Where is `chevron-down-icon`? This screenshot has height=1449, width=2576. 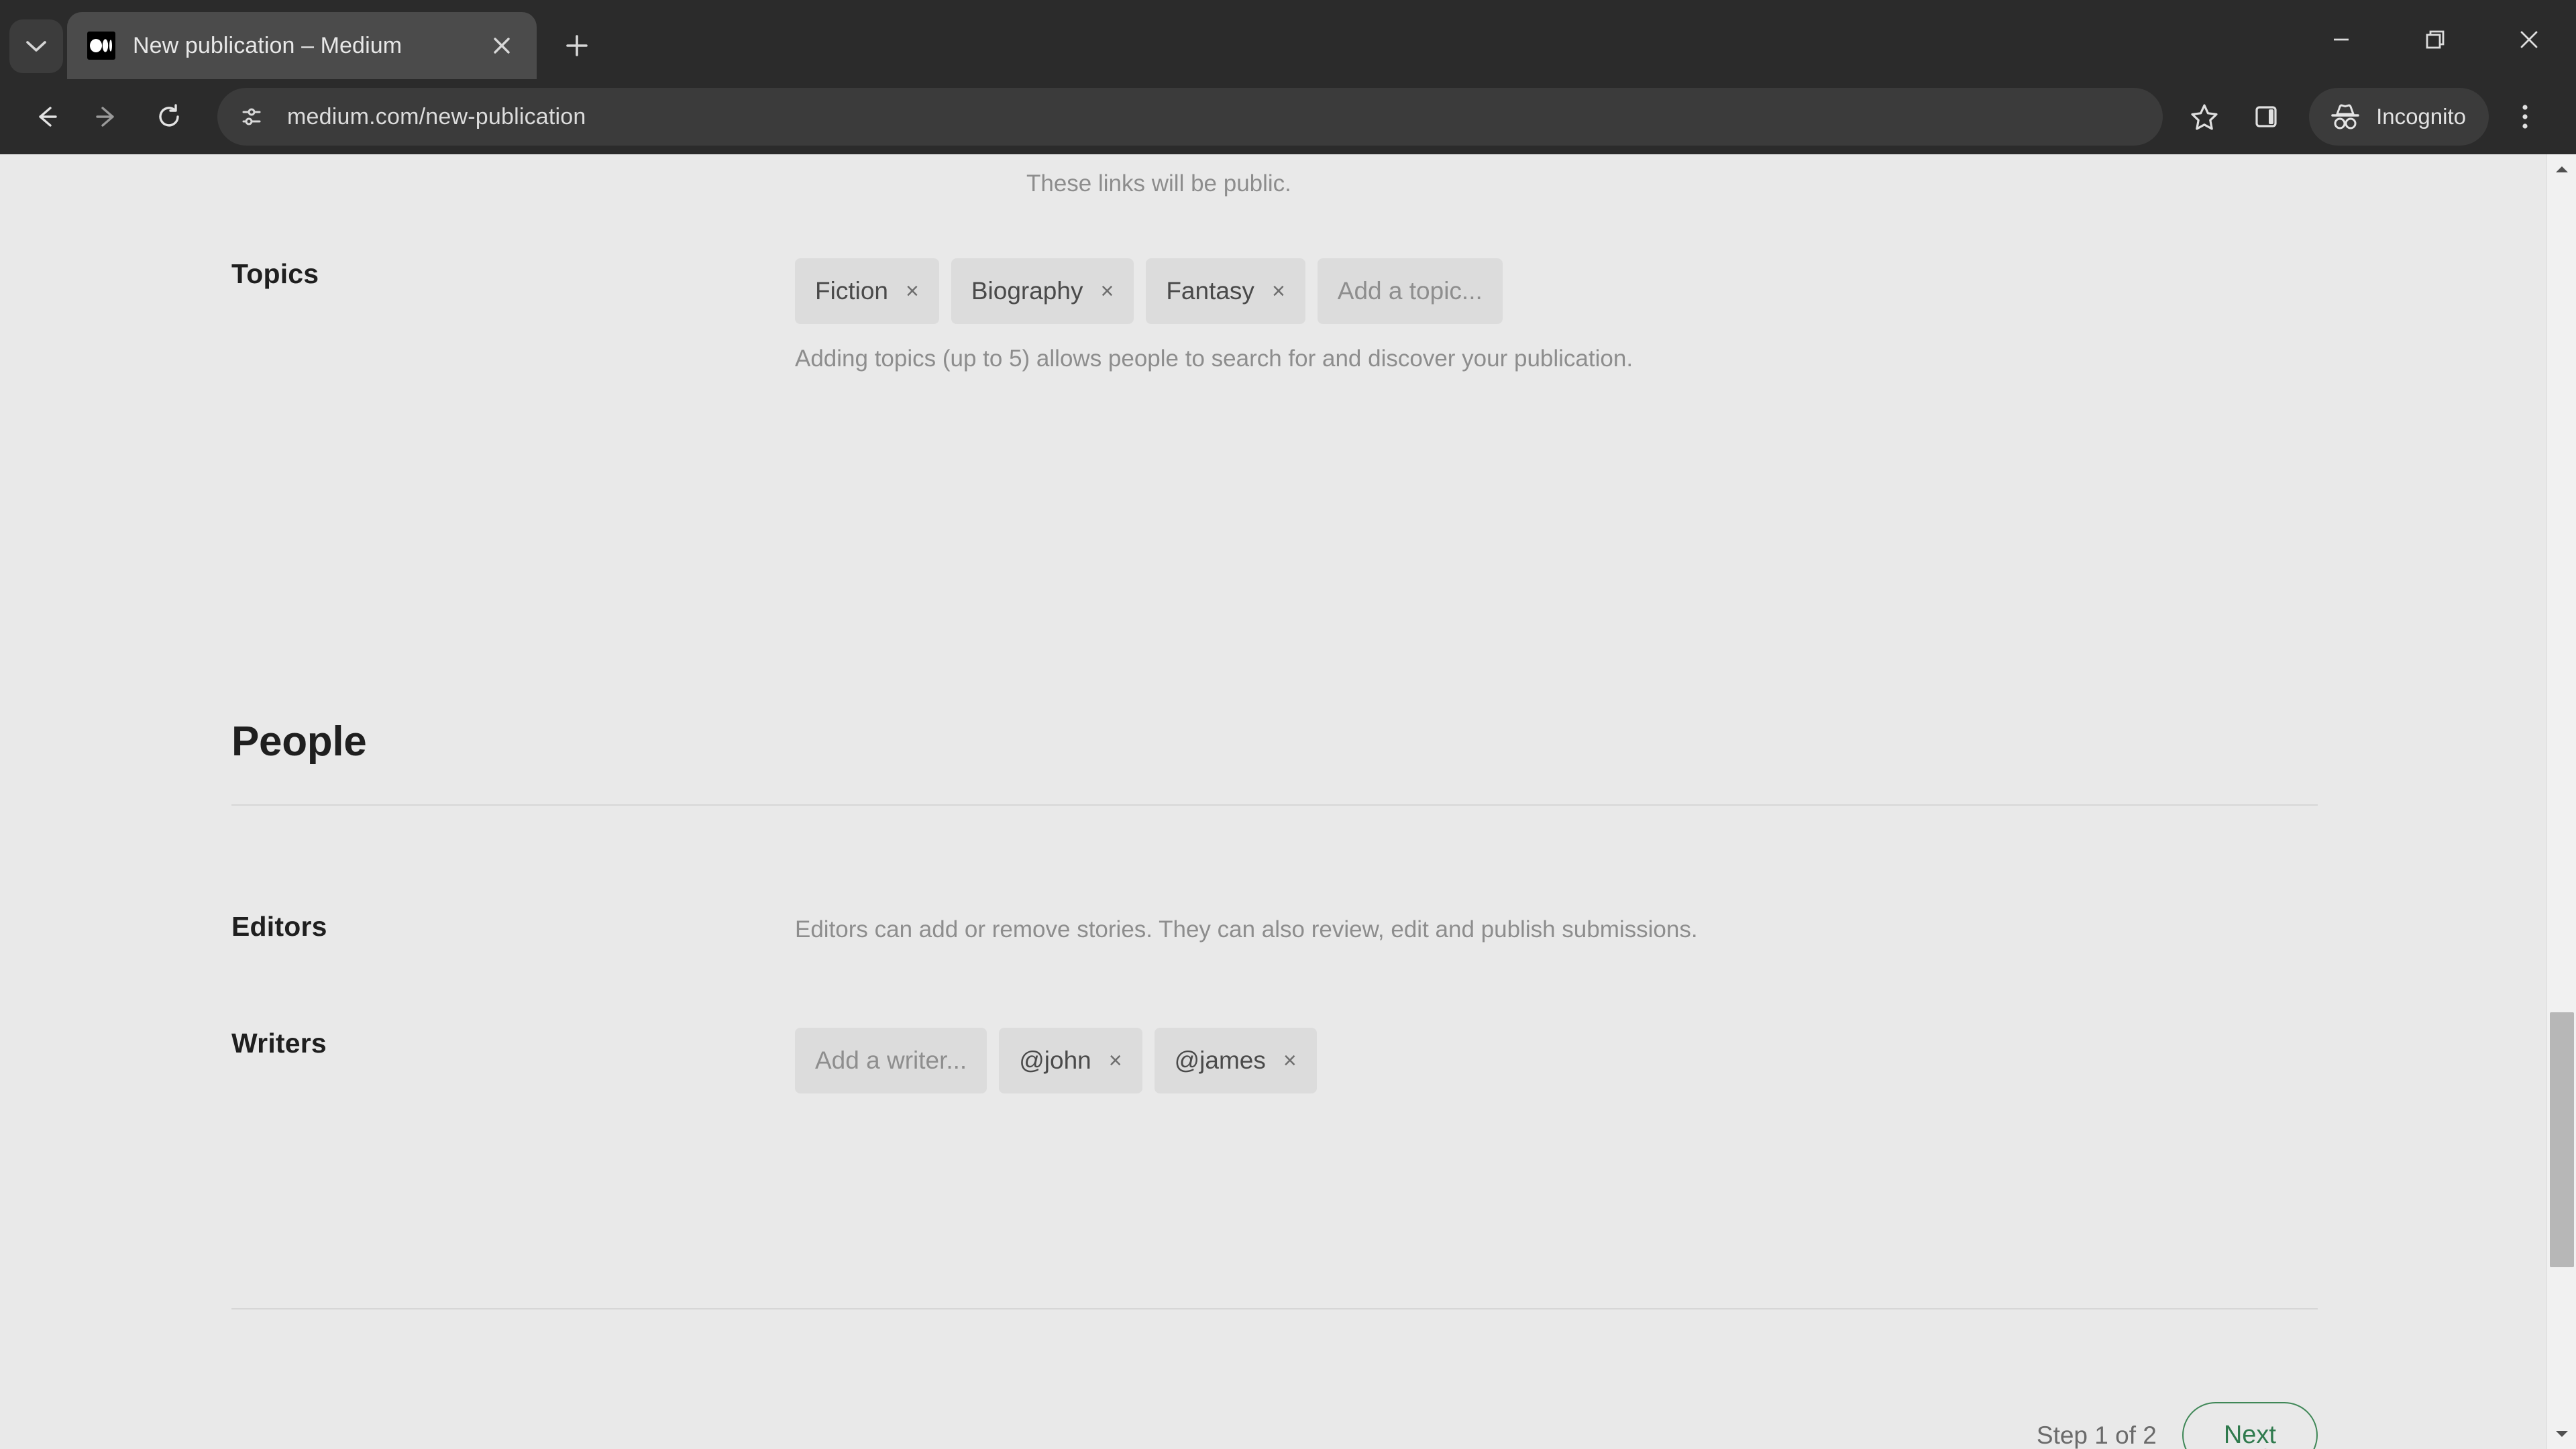 chevron-down-icon is located at coordinates (36, 46).